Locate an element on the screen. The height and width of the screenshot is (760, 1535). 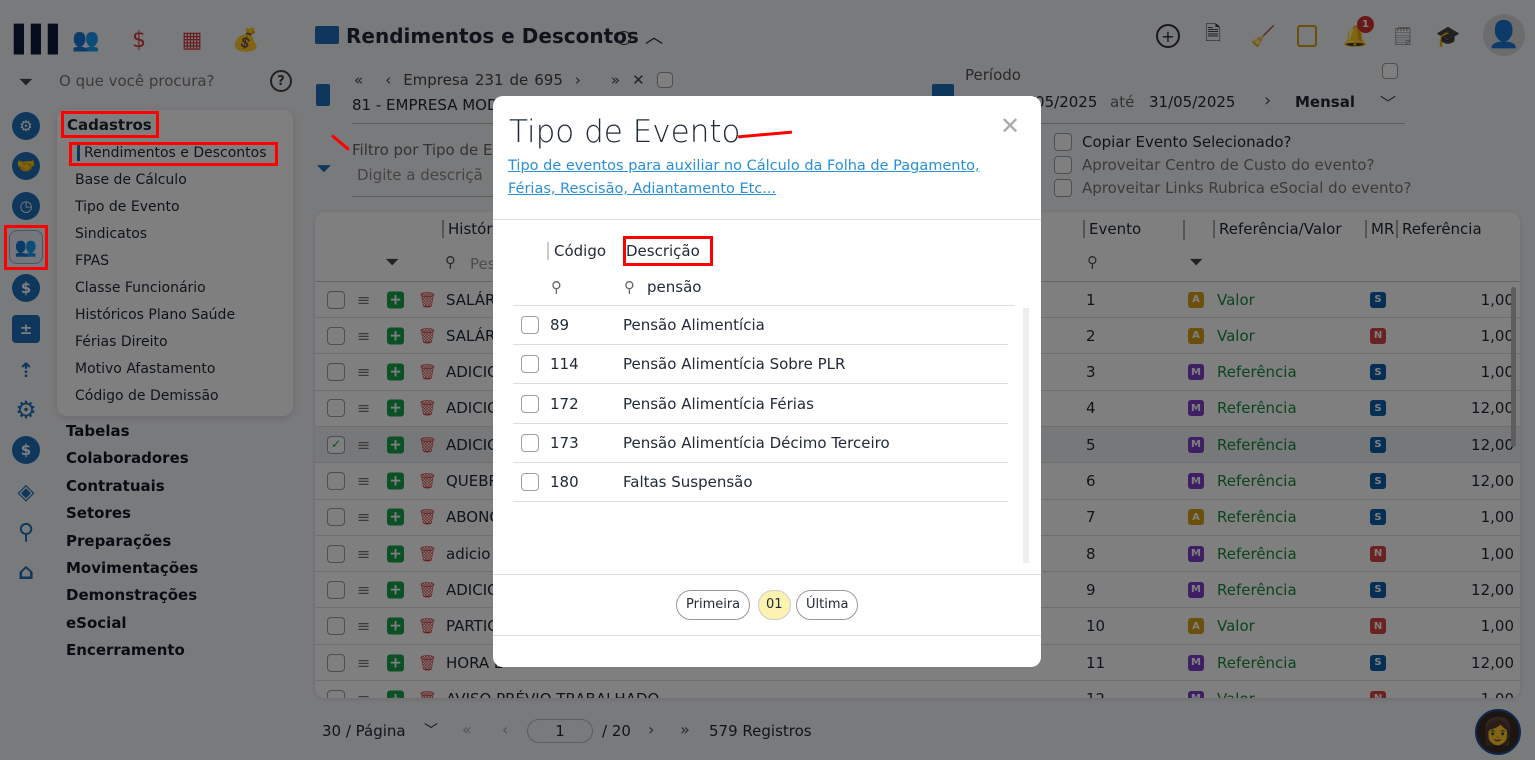
first-page-button: Primeira is located at coordinates (713, 605).